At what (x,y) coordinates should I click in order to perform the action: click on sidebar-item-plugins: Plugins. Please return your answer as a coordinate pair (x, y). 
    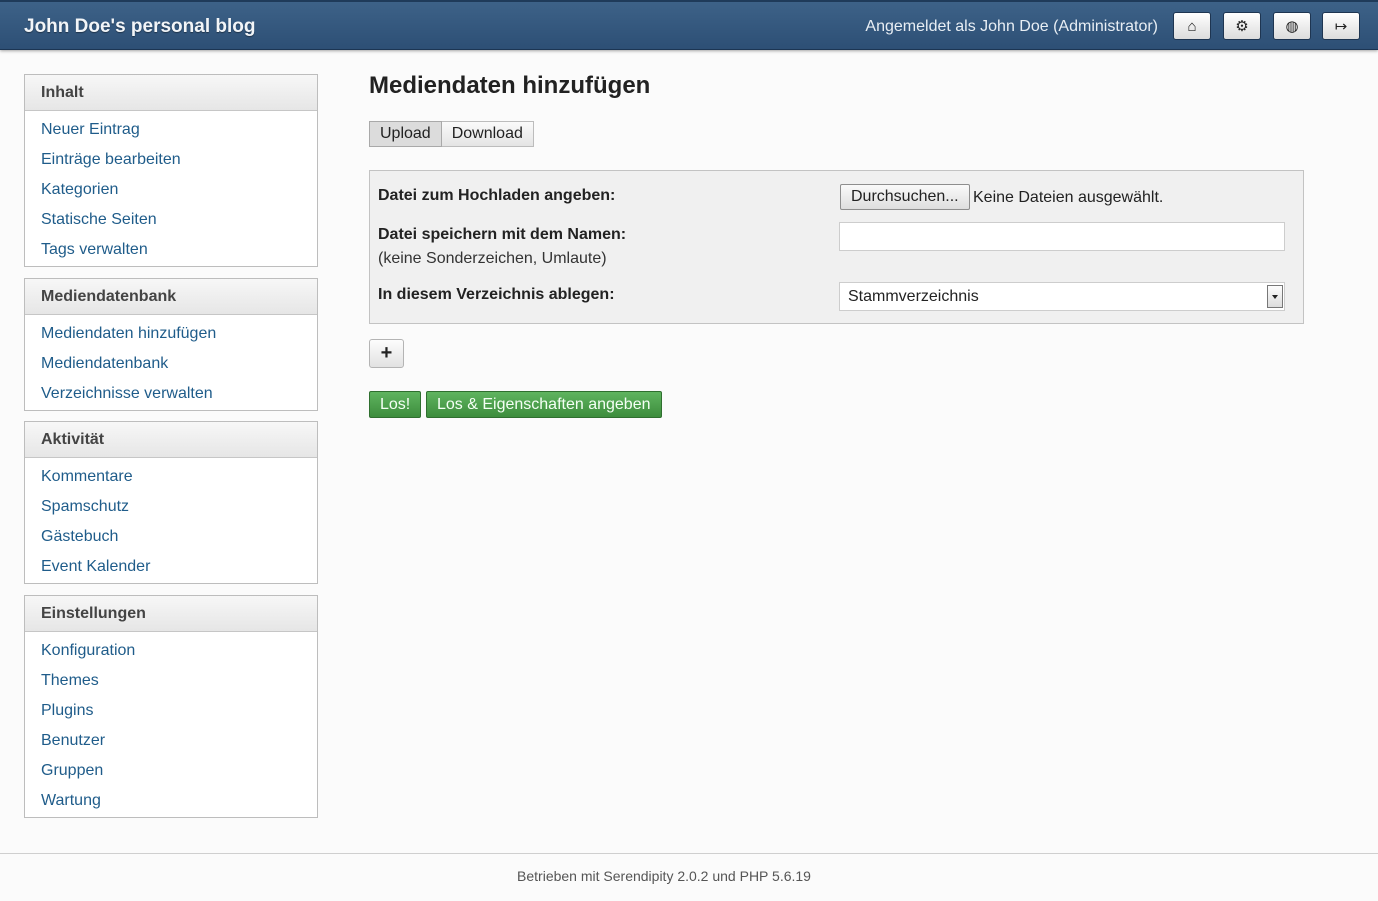
    Looking at the image, I should click on (171, 711).